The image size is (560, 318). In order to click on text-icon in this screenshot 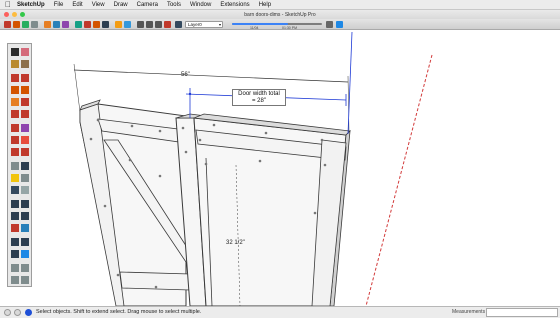, I will do `click(25, 178)`.